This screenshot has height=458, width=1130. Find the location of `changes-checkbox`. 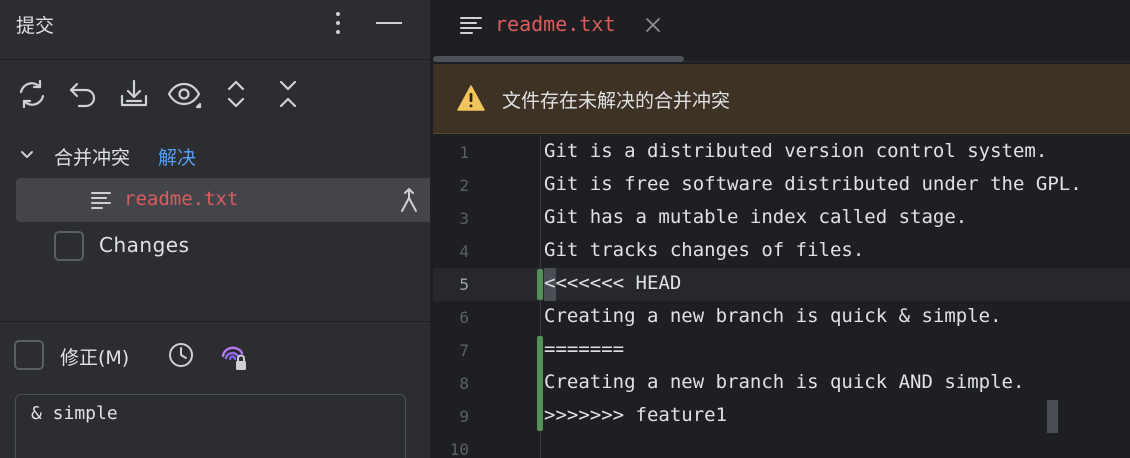

changes-checkbox is located at coordinates (69, 246).